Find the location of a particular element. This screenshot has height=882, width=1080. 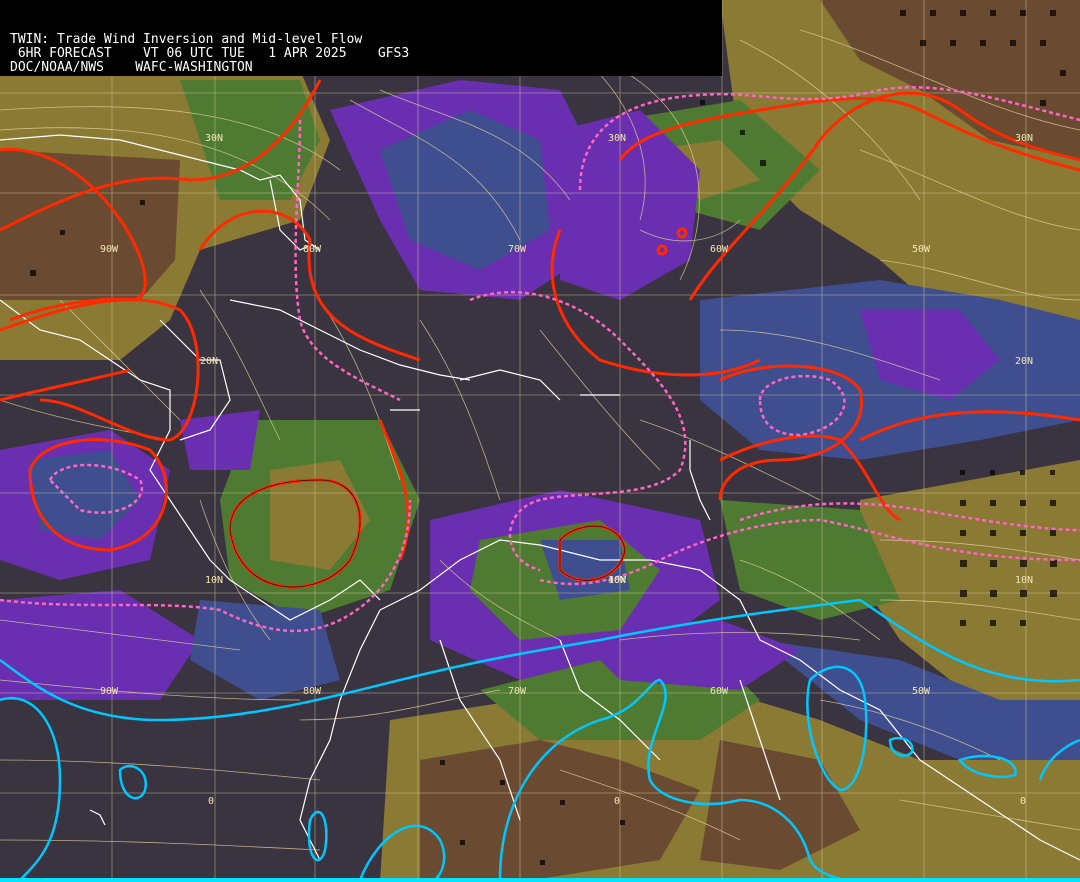

label-lon90-bottom: 90W is located at coordinates (109, 691).